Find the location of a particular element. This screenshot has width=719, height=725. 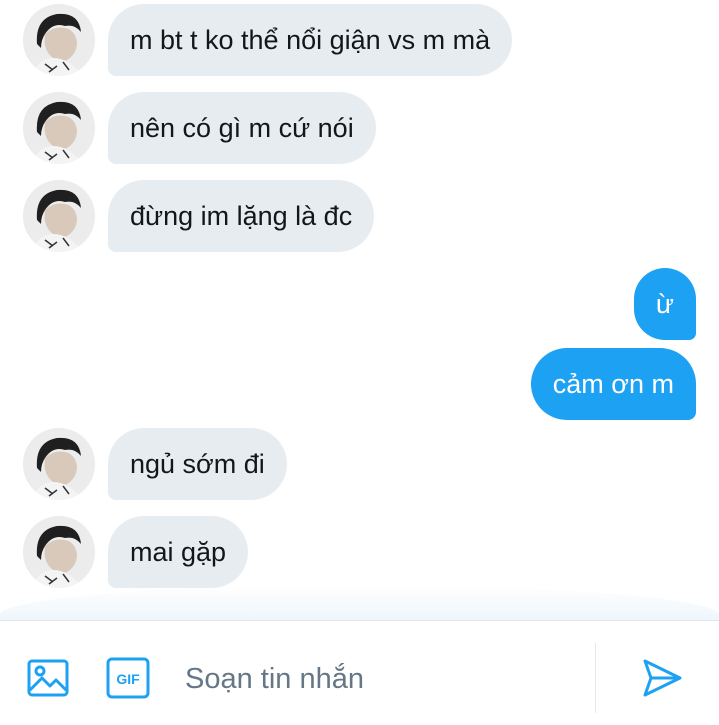

message-composer: GIF is located at coordinates (359, 672).